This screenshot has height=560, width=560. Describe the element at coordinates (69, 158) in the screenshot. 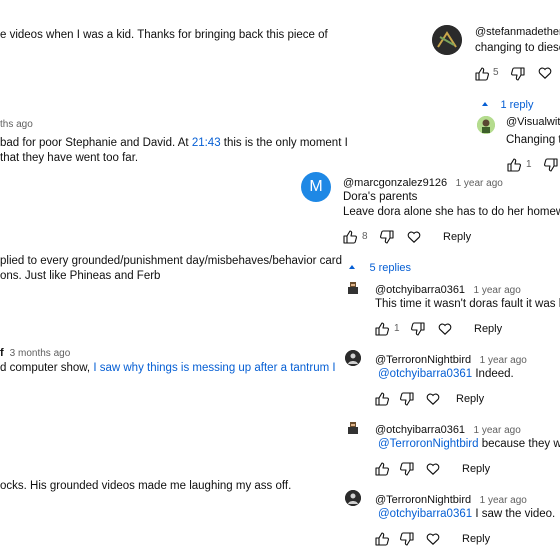

I see `comment-text: that they have went too far.` at that location.